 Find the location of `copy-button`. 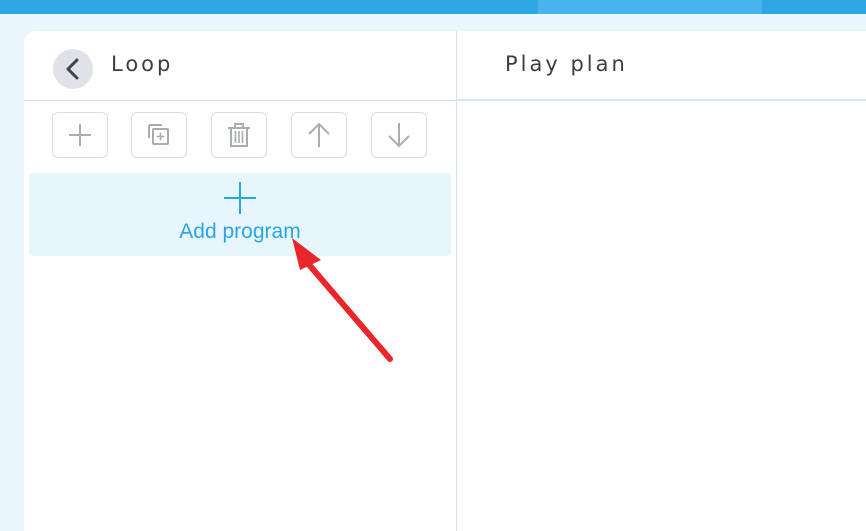

copy-button is located at coordinates (159, 135).